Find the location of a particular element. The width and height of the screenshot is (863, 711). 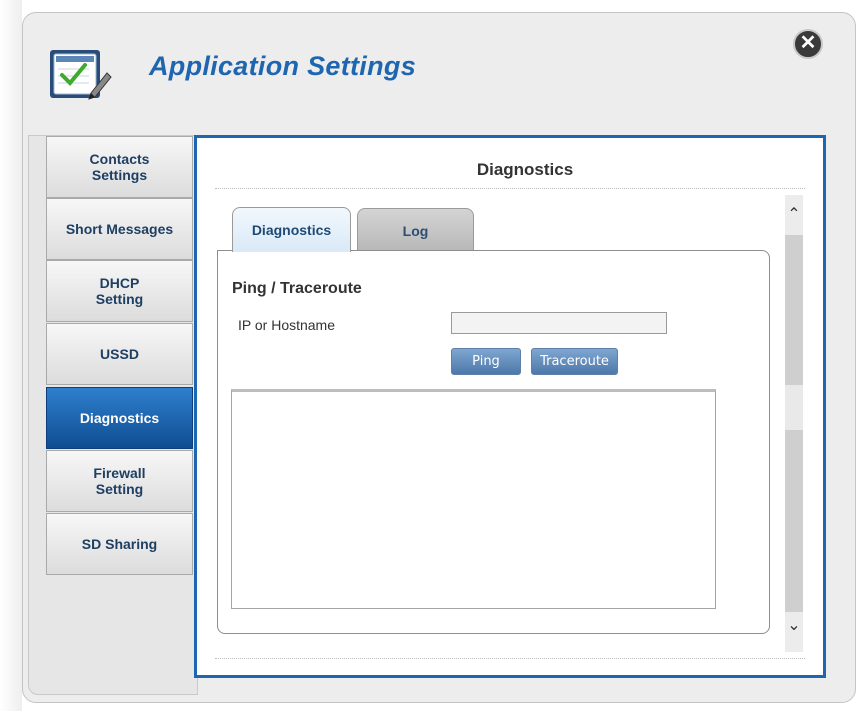

sidebar-item-firewall-setting: Firewall Setting is located at coordinates (119, 481).